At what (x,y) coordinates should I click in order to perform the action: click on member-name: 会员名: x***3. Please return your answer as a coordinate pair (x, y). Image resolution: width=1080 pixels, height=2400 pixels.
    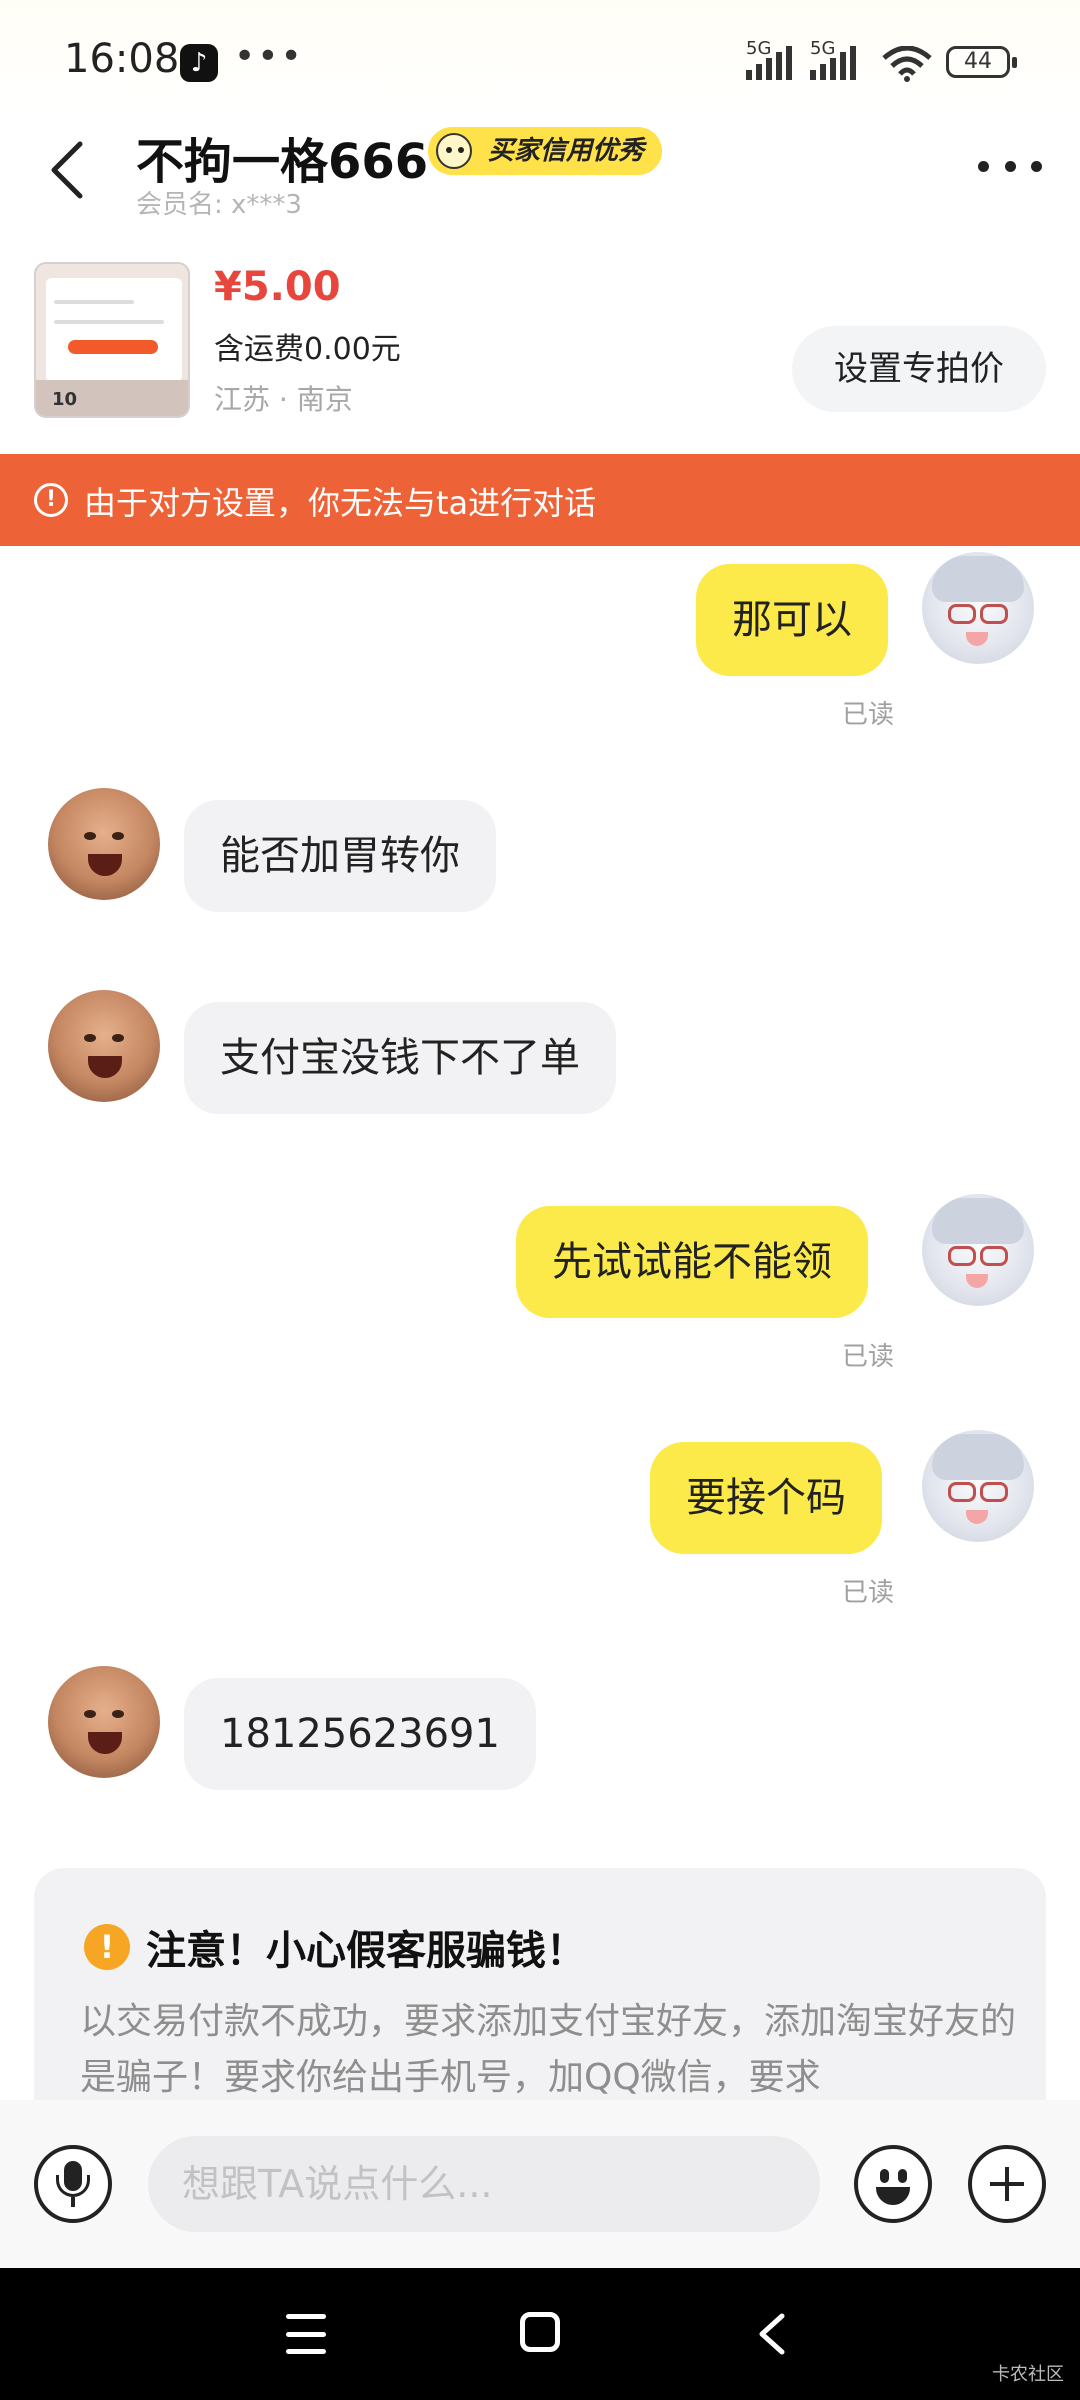
    Looking at the image, I should click on (219, 205).